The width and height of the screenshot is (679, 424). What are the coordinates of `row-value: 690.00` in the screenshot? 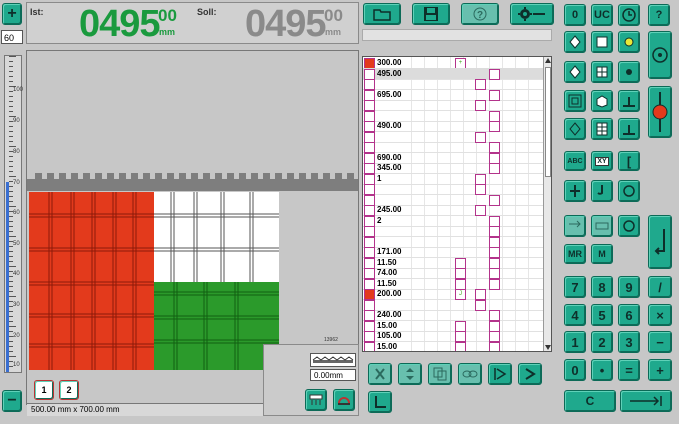 It's located at (389, 157).